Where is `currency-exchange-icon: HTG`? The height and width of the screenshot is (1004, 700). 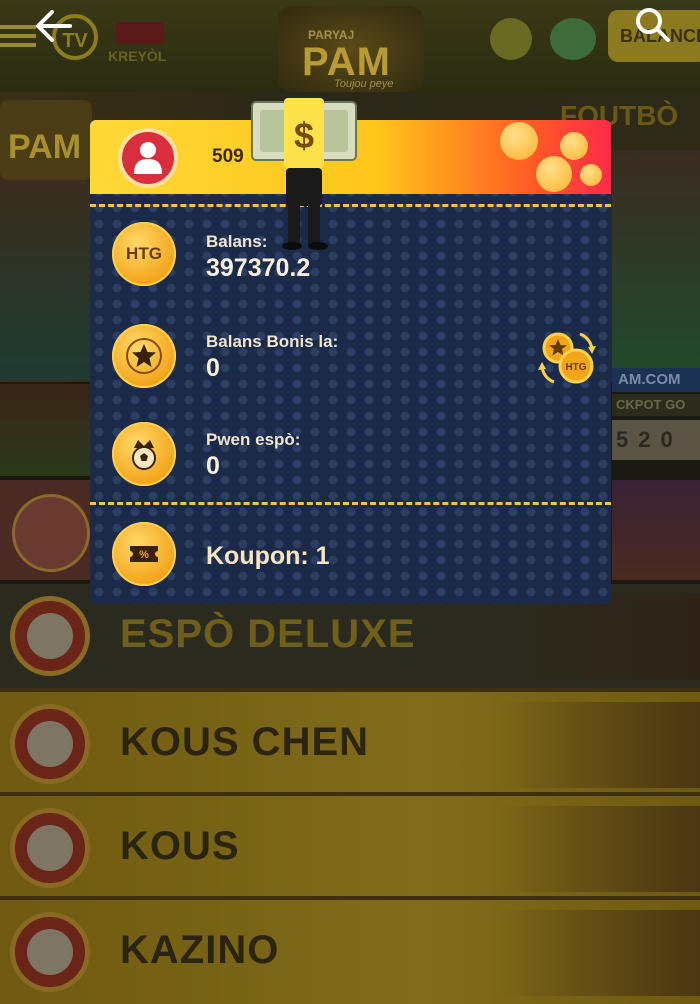
currency-exchange-icon: HTG is located at coordinates (567, 357).